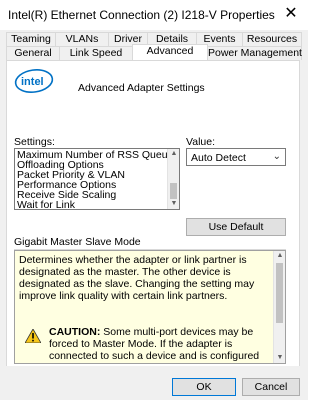  What do you see at coordinates (204, 387) in the screenshot?
I see `ok-button: OK` at bounding box center [204, 387].